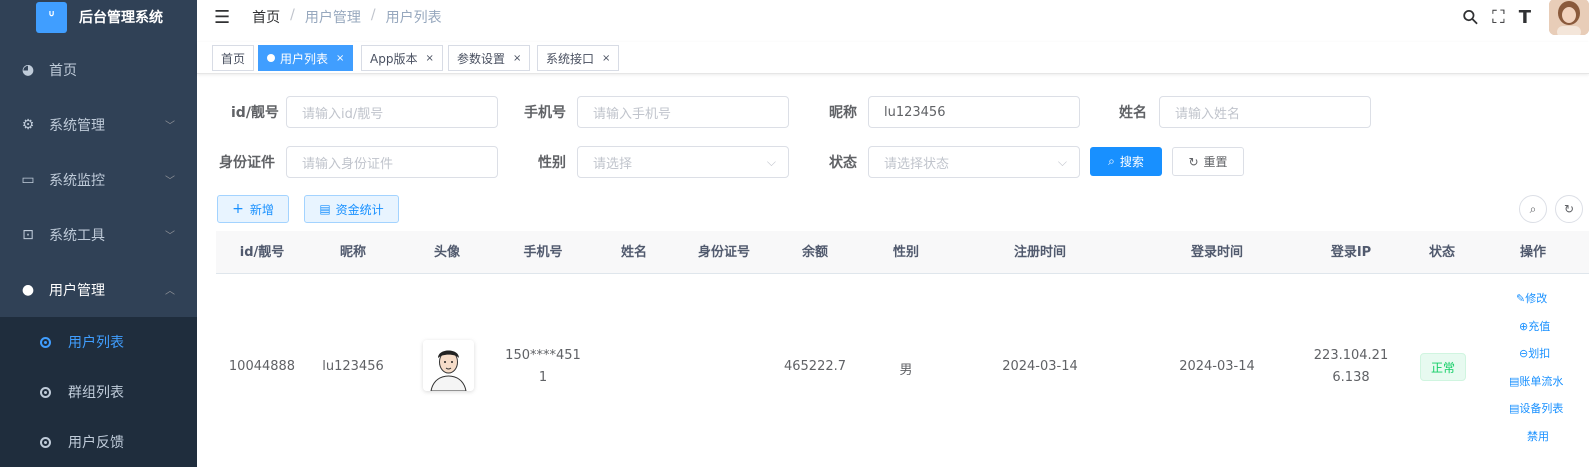  What do you see at coordinates (481, 58) in the screenshot?
I see `tag-label: 参数设置` at bounding box center [481, 58].